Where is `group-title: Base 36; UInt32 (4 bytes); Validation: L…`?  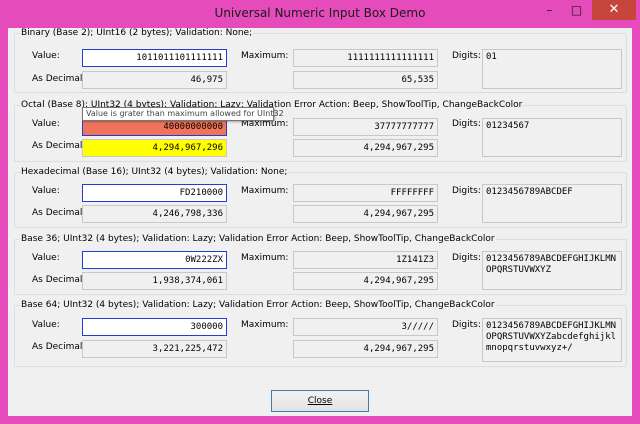 group-title: Base 36; UInt32 (4 bytes); Validation: L… is located at coordinates (258, 239).